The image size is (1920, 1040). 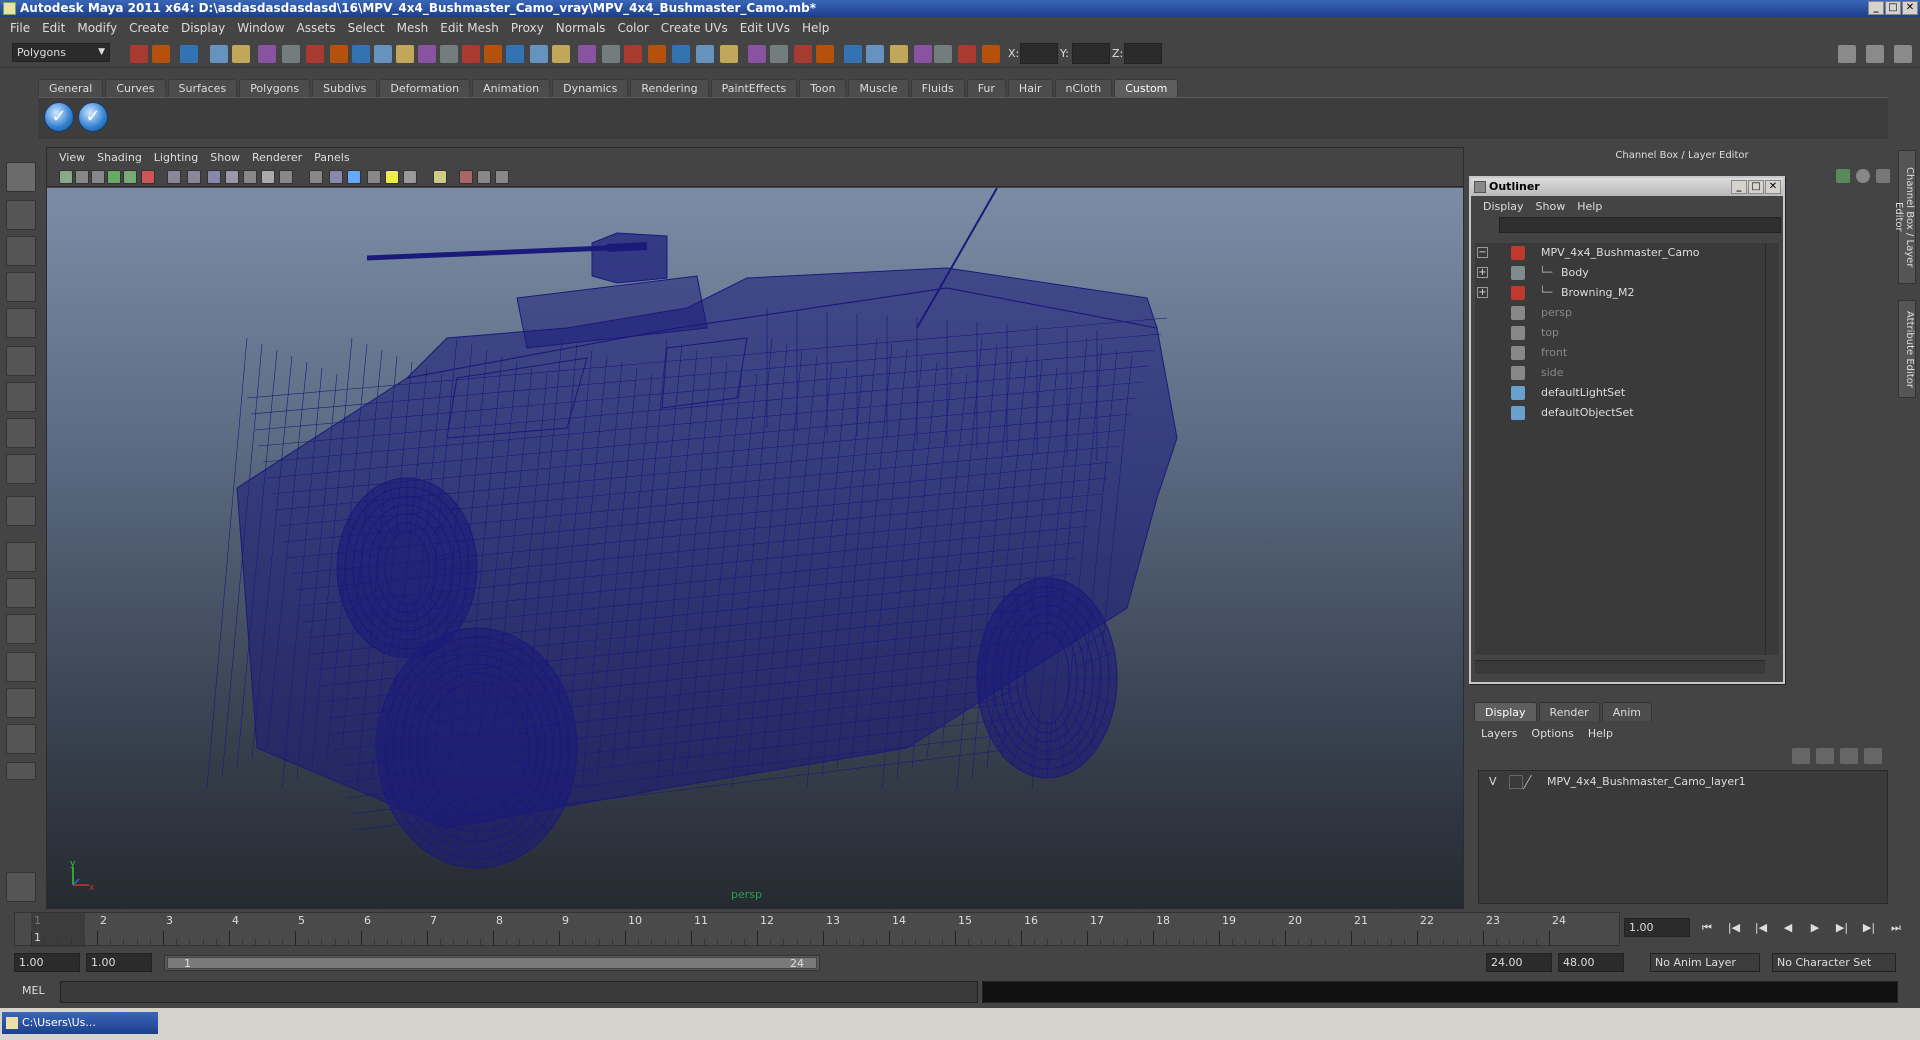 I want to click on hyper-icon, so click(x=1883, y=176).